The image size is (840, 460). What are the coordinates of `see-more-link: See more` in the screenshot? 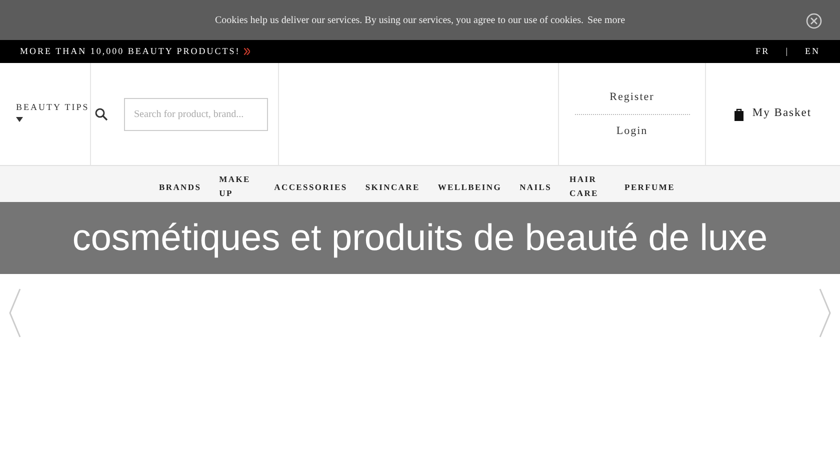 It's located at (607, 20).